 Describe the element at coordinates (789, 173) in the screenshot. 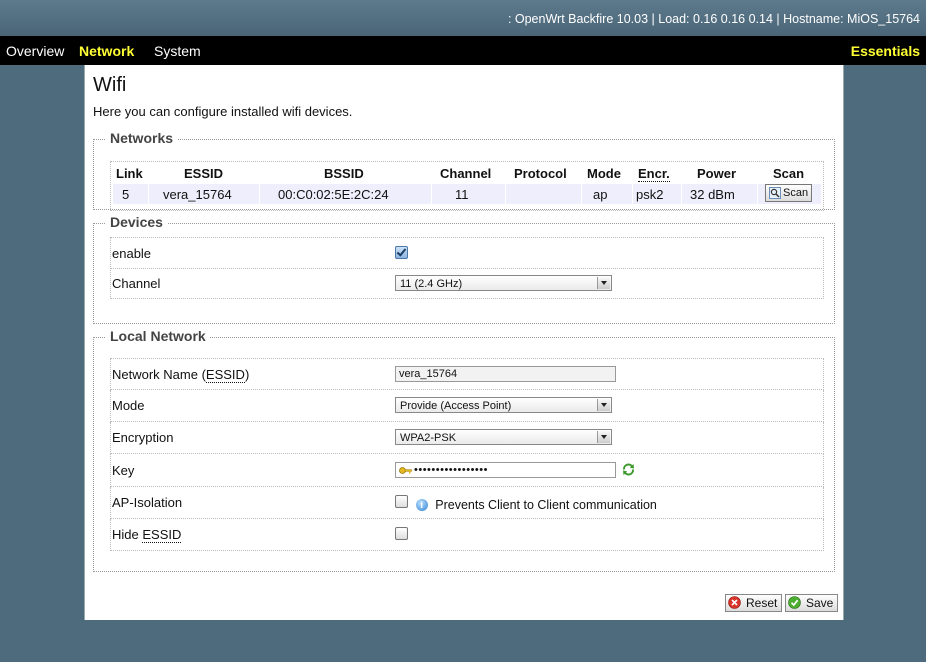

I see `col-scan: Scan` at that location.